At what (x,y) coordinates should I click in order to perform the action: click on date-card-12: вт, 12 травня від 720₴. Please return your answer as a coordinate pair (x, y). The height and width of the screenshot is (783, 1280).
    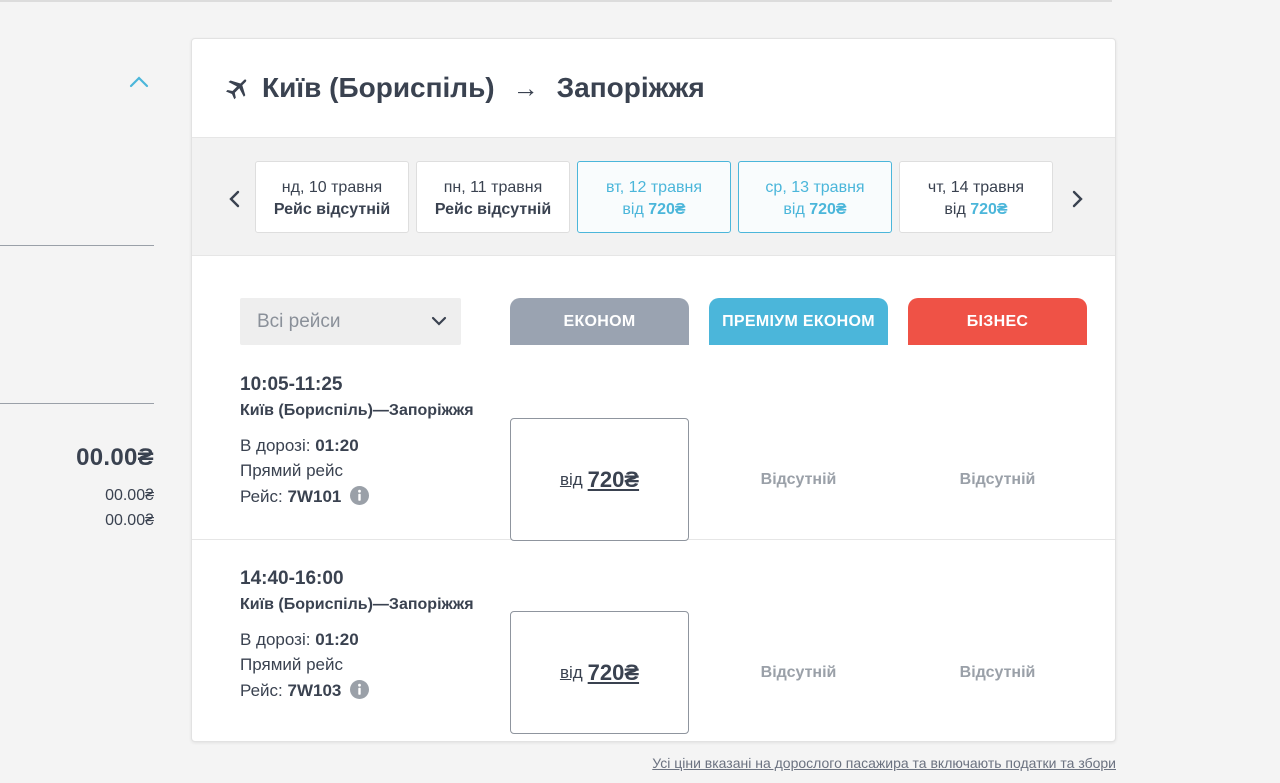
    Looking at the image, I should click on (654, 197).